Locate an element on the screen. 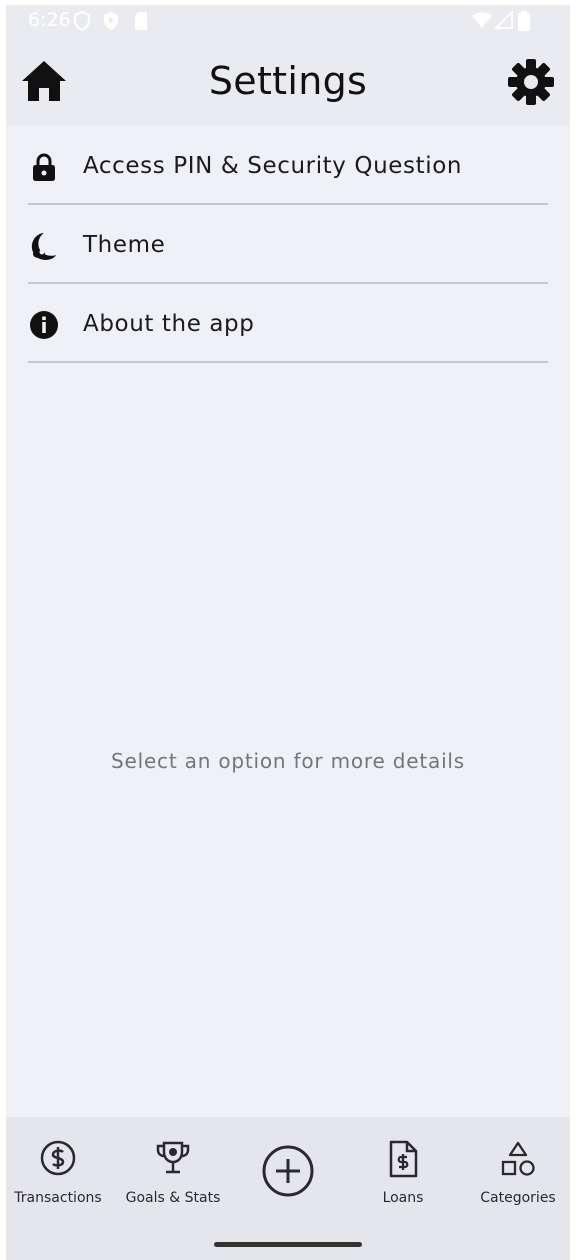 The height and width of the screenshot is (1260, 576). nav-label: Loans is located at coordinates (403, 1198).